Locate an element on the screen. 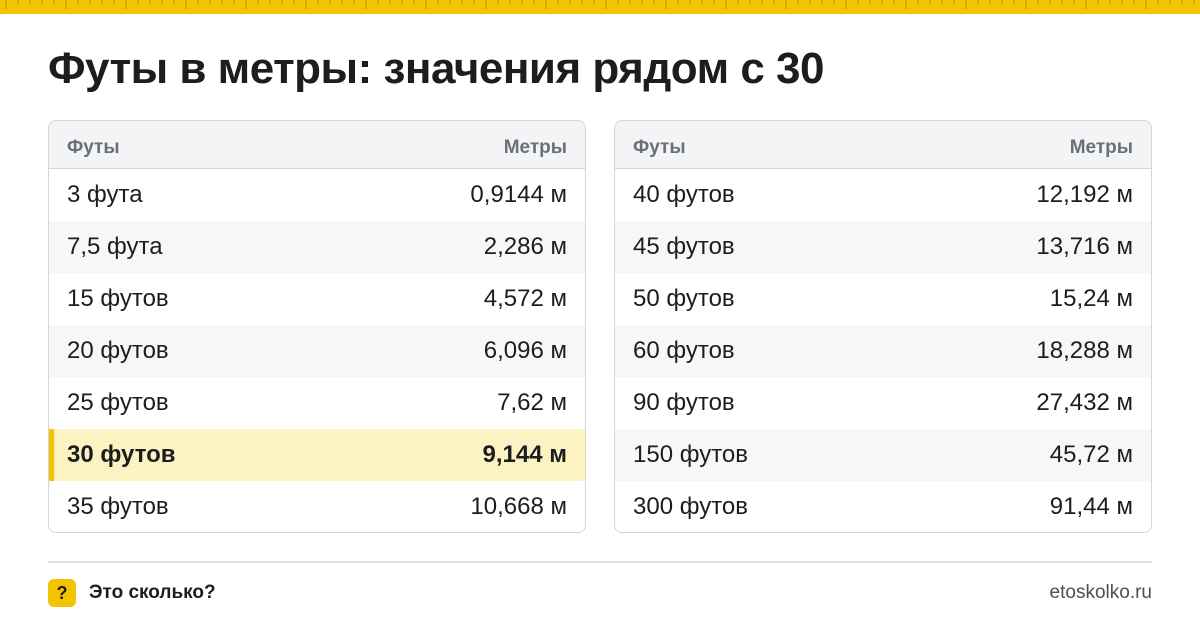  cell-feet: 40 футов is located at coordinates (684, 194).